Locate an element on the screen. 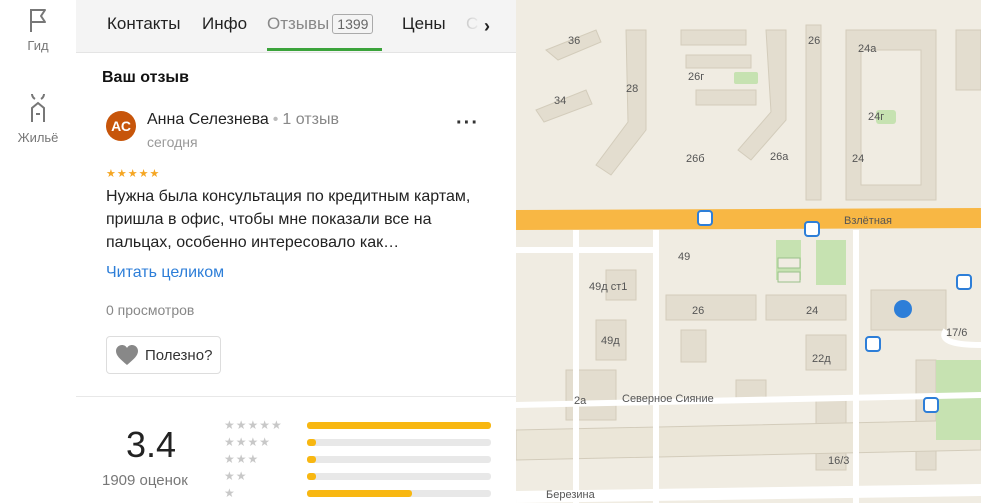 Image resolution: width=981 pixels, height=503 pixels. rating-count: 1909 оценок is located at coordinates (145, 480).